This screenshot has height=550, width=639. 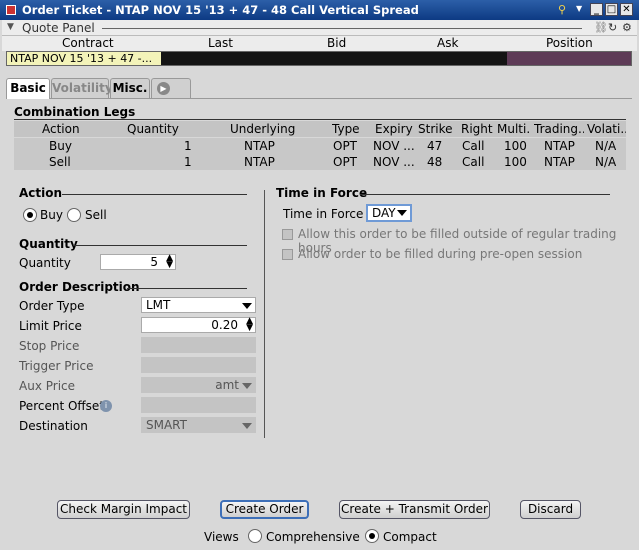 I want to click on stop-price-label: Stop Price, so click(x=49, y=346).